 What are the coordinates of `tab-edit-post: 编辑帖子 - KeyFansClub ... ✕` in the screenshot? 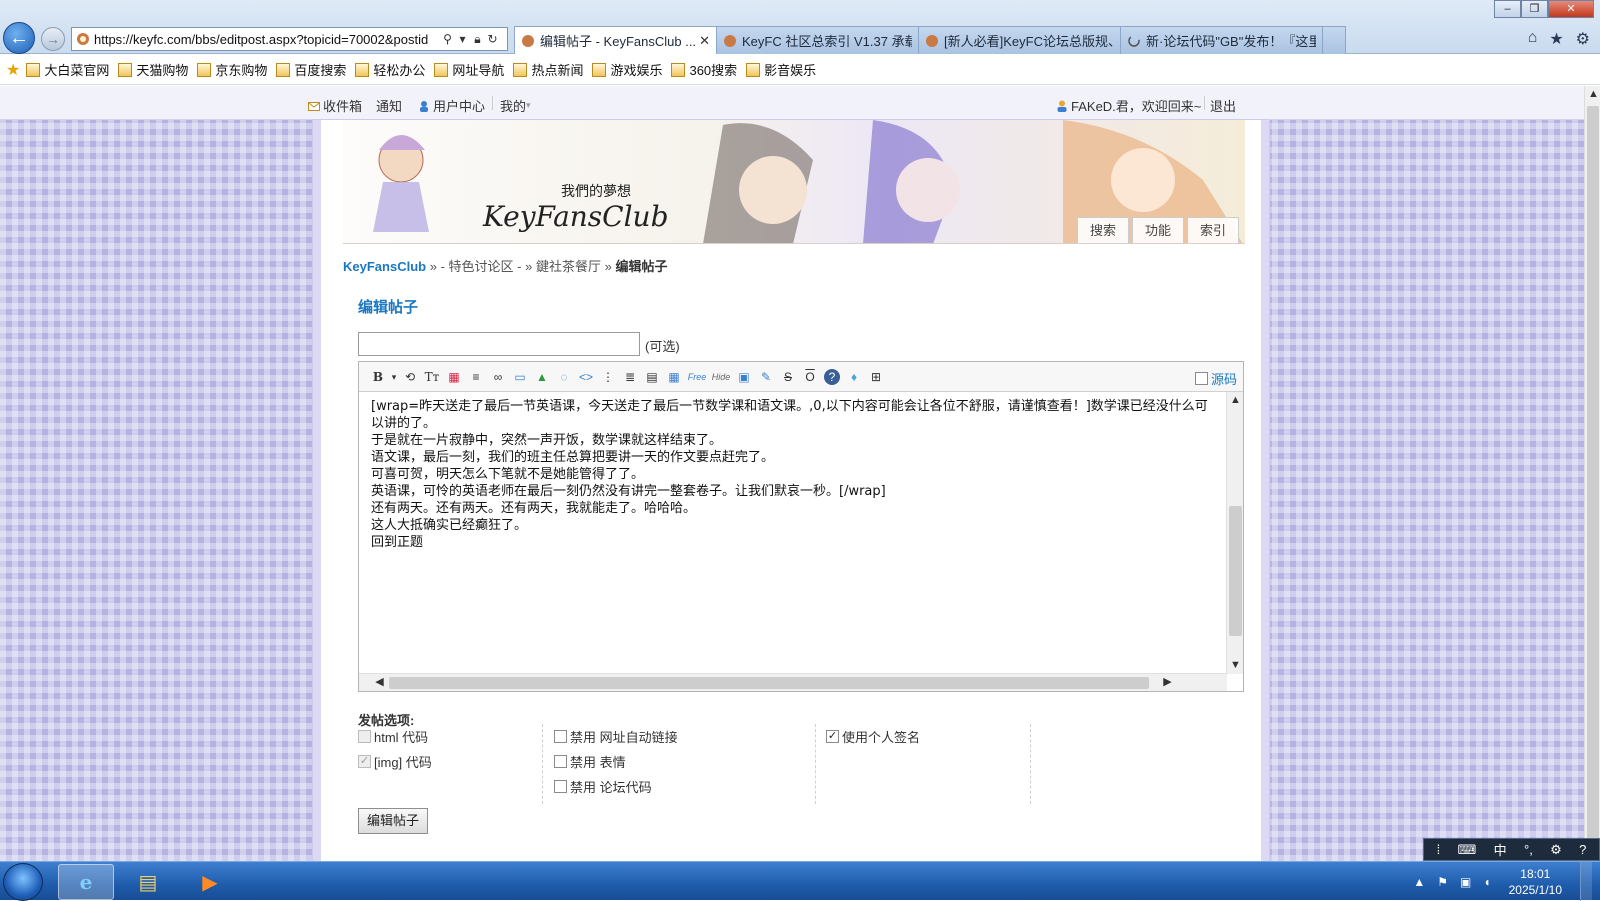 It's located at (615, 40).